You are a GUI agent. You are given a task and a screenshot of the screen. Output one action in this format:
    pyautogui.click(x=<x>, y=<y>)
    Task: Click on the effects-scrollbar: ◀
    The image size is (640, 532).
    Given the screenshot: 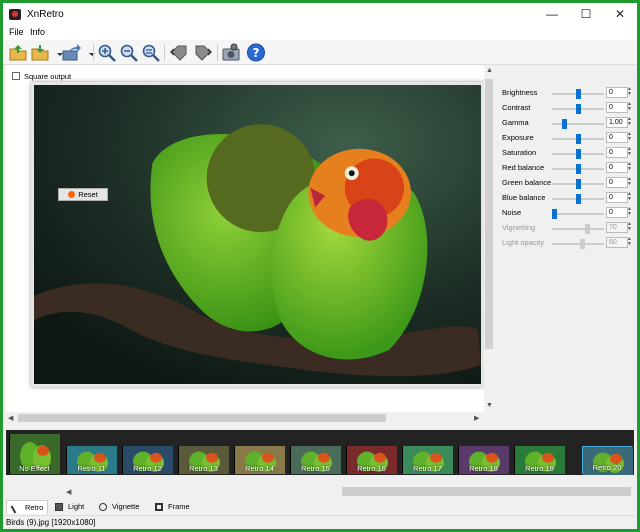 What is the action you would take?
    pyautogui.click(x=348, y=487)
    